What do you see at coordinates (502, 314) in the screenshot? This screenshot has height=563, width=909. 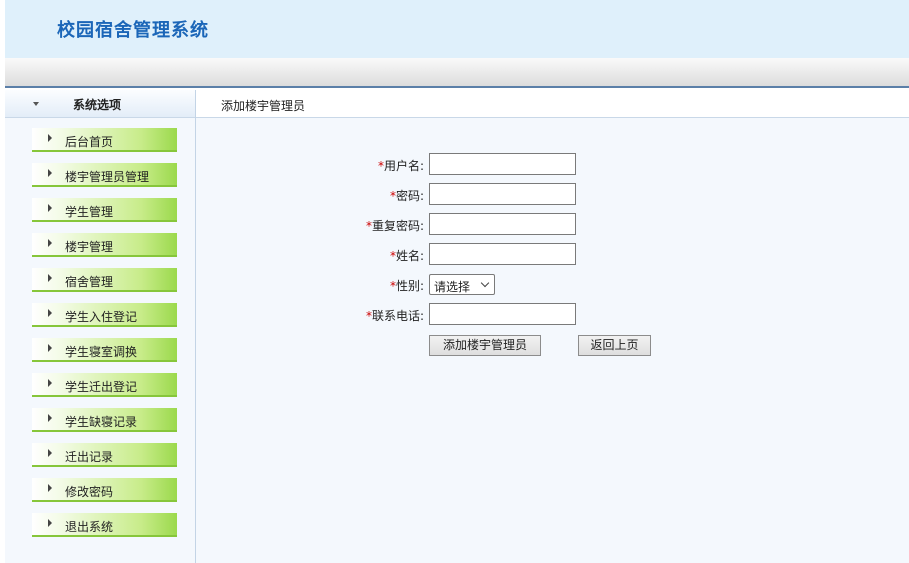 I see `phone-input` at bounding box center [502, 314].